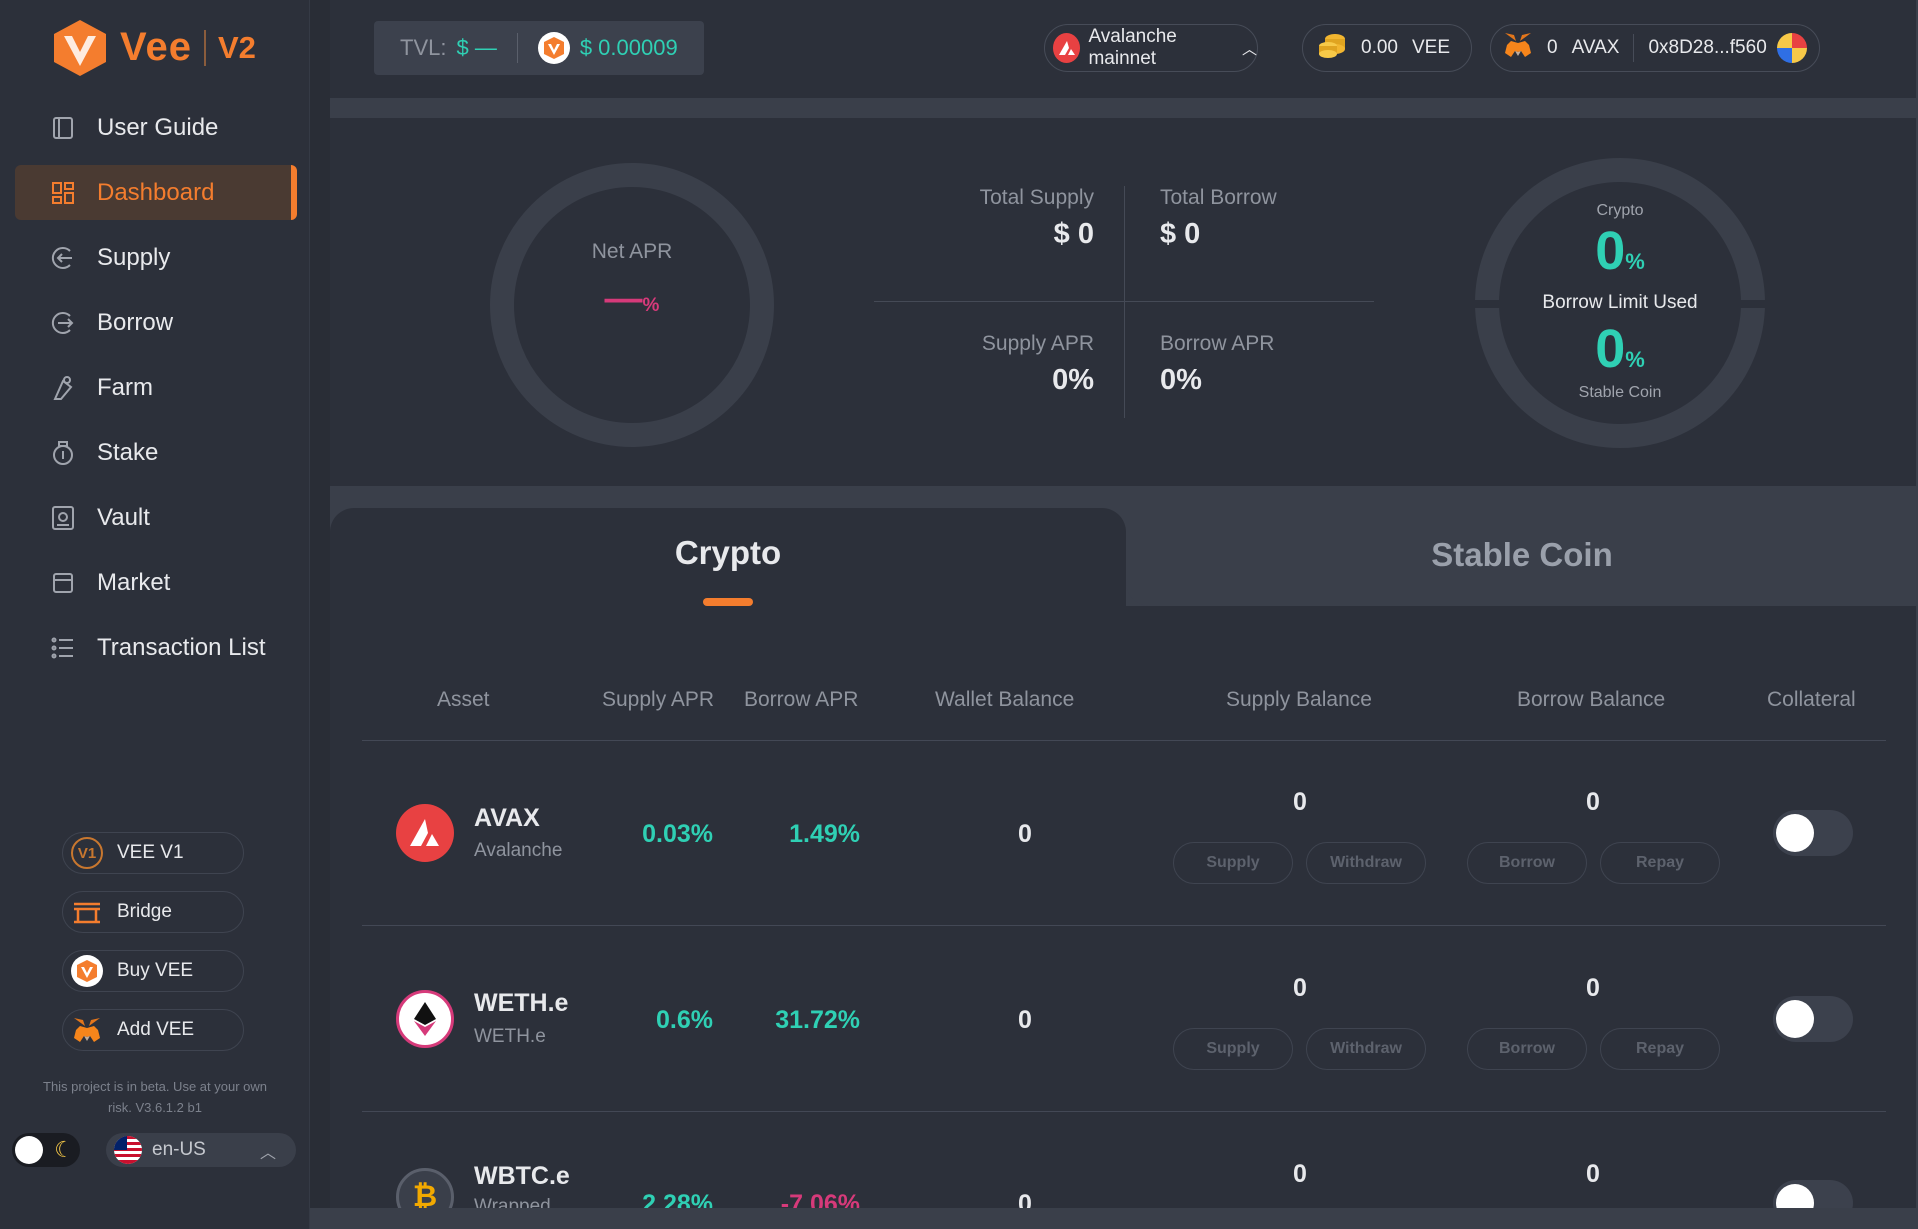  I want to click on wallet-balance-cell: 0, so click(1025, 1199).